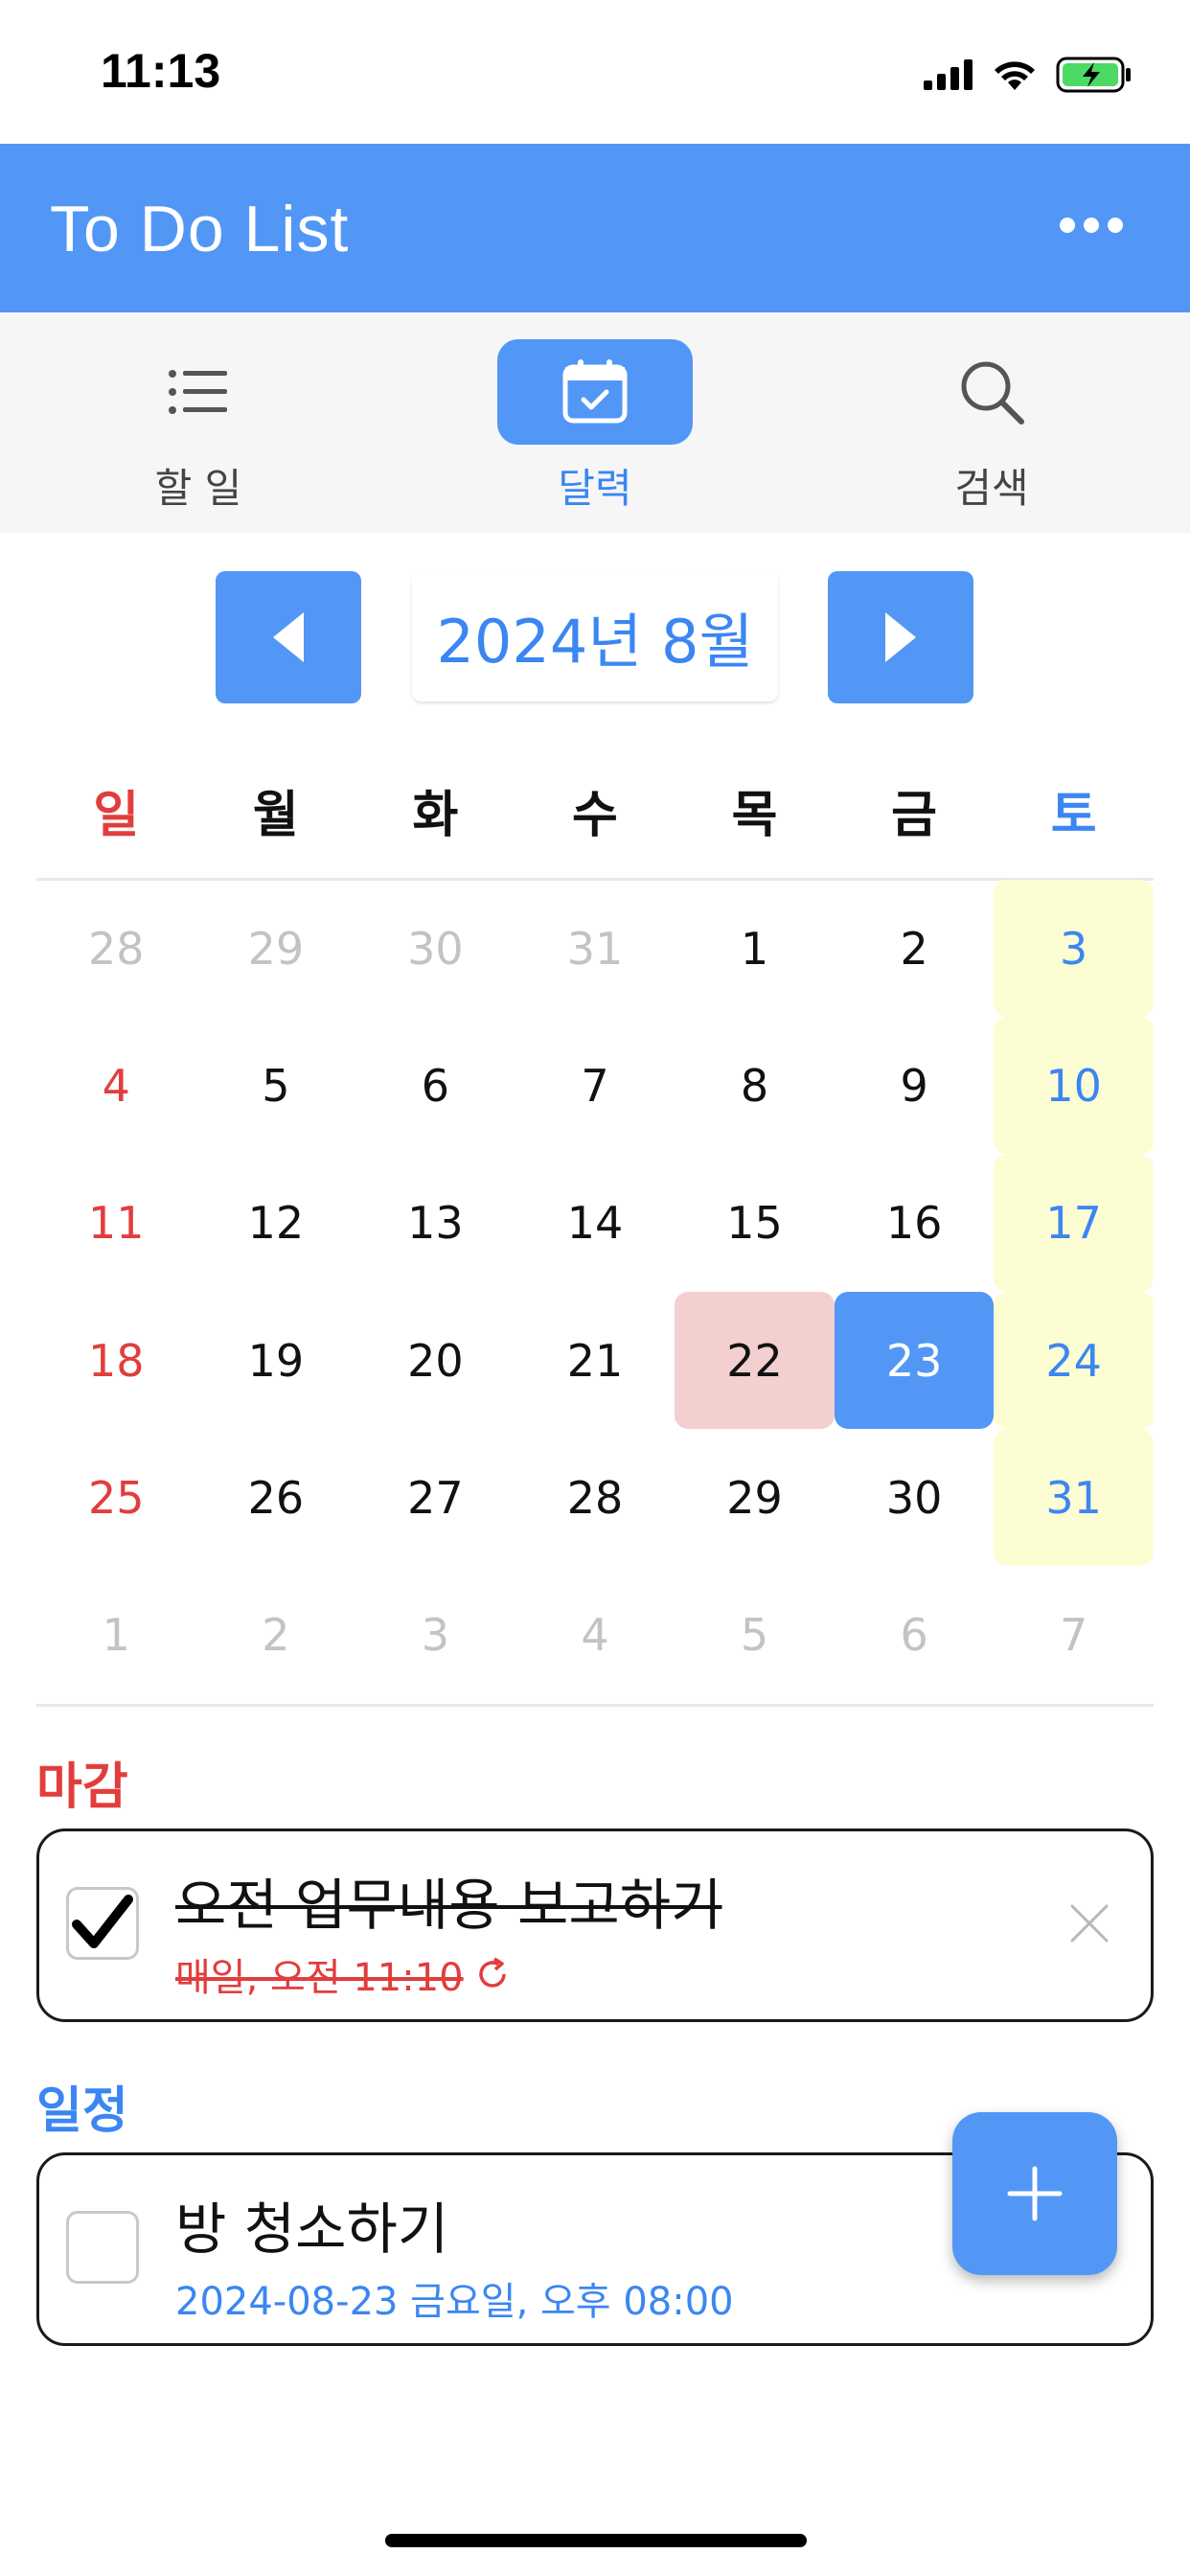 This screenshot has height=2576, width=1190. I want to click on calendar-day: 2, so click(915, 948).